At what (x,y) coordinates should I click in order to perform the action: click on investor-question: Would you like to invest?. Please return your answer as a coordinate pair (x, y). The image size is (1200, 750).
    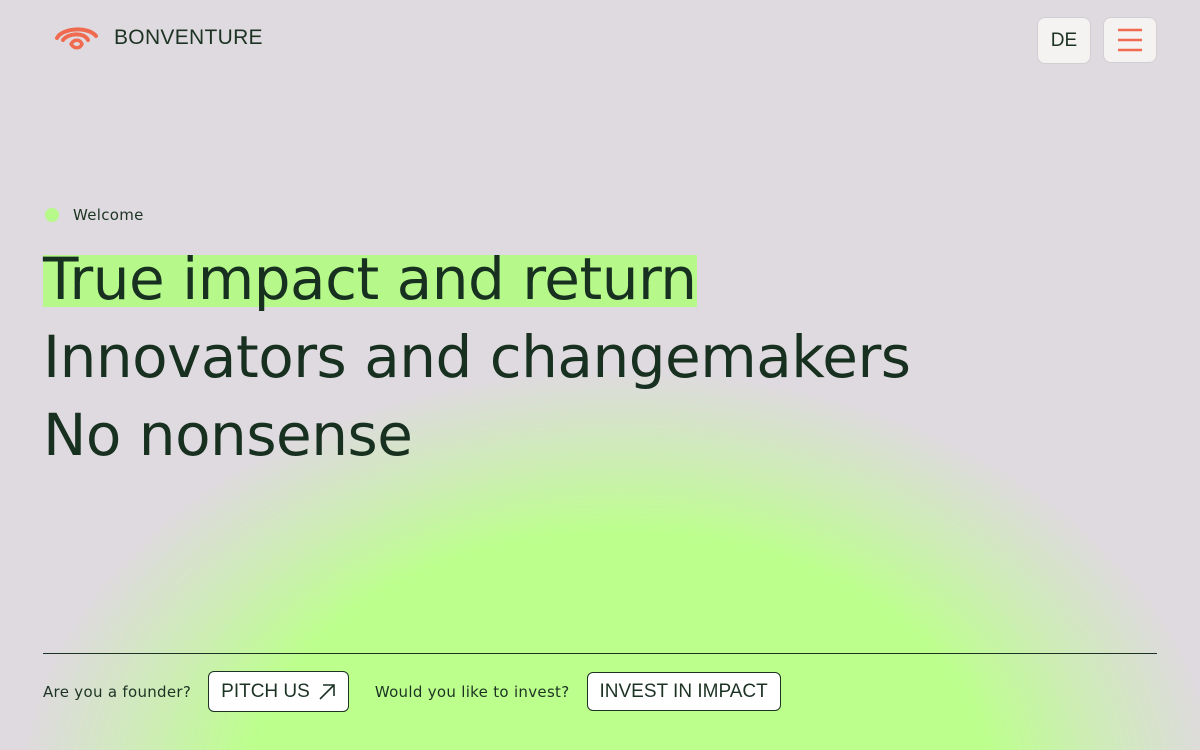
    Looking at the image, I should click on (472, 691).